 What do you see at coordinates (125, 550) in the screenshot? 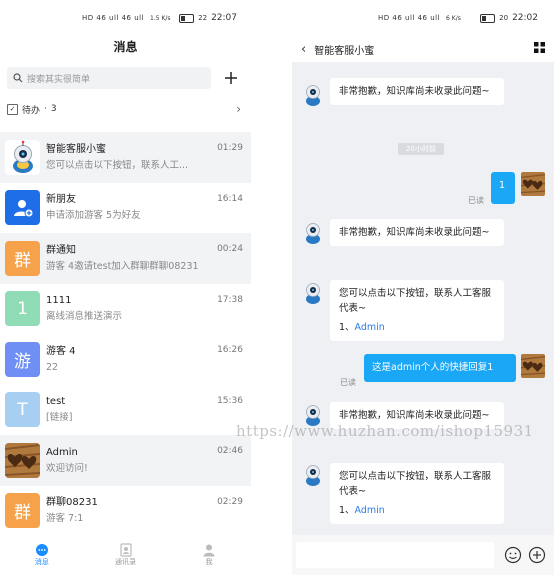
I see `contacts-icon` at bounding box center [125, 550].